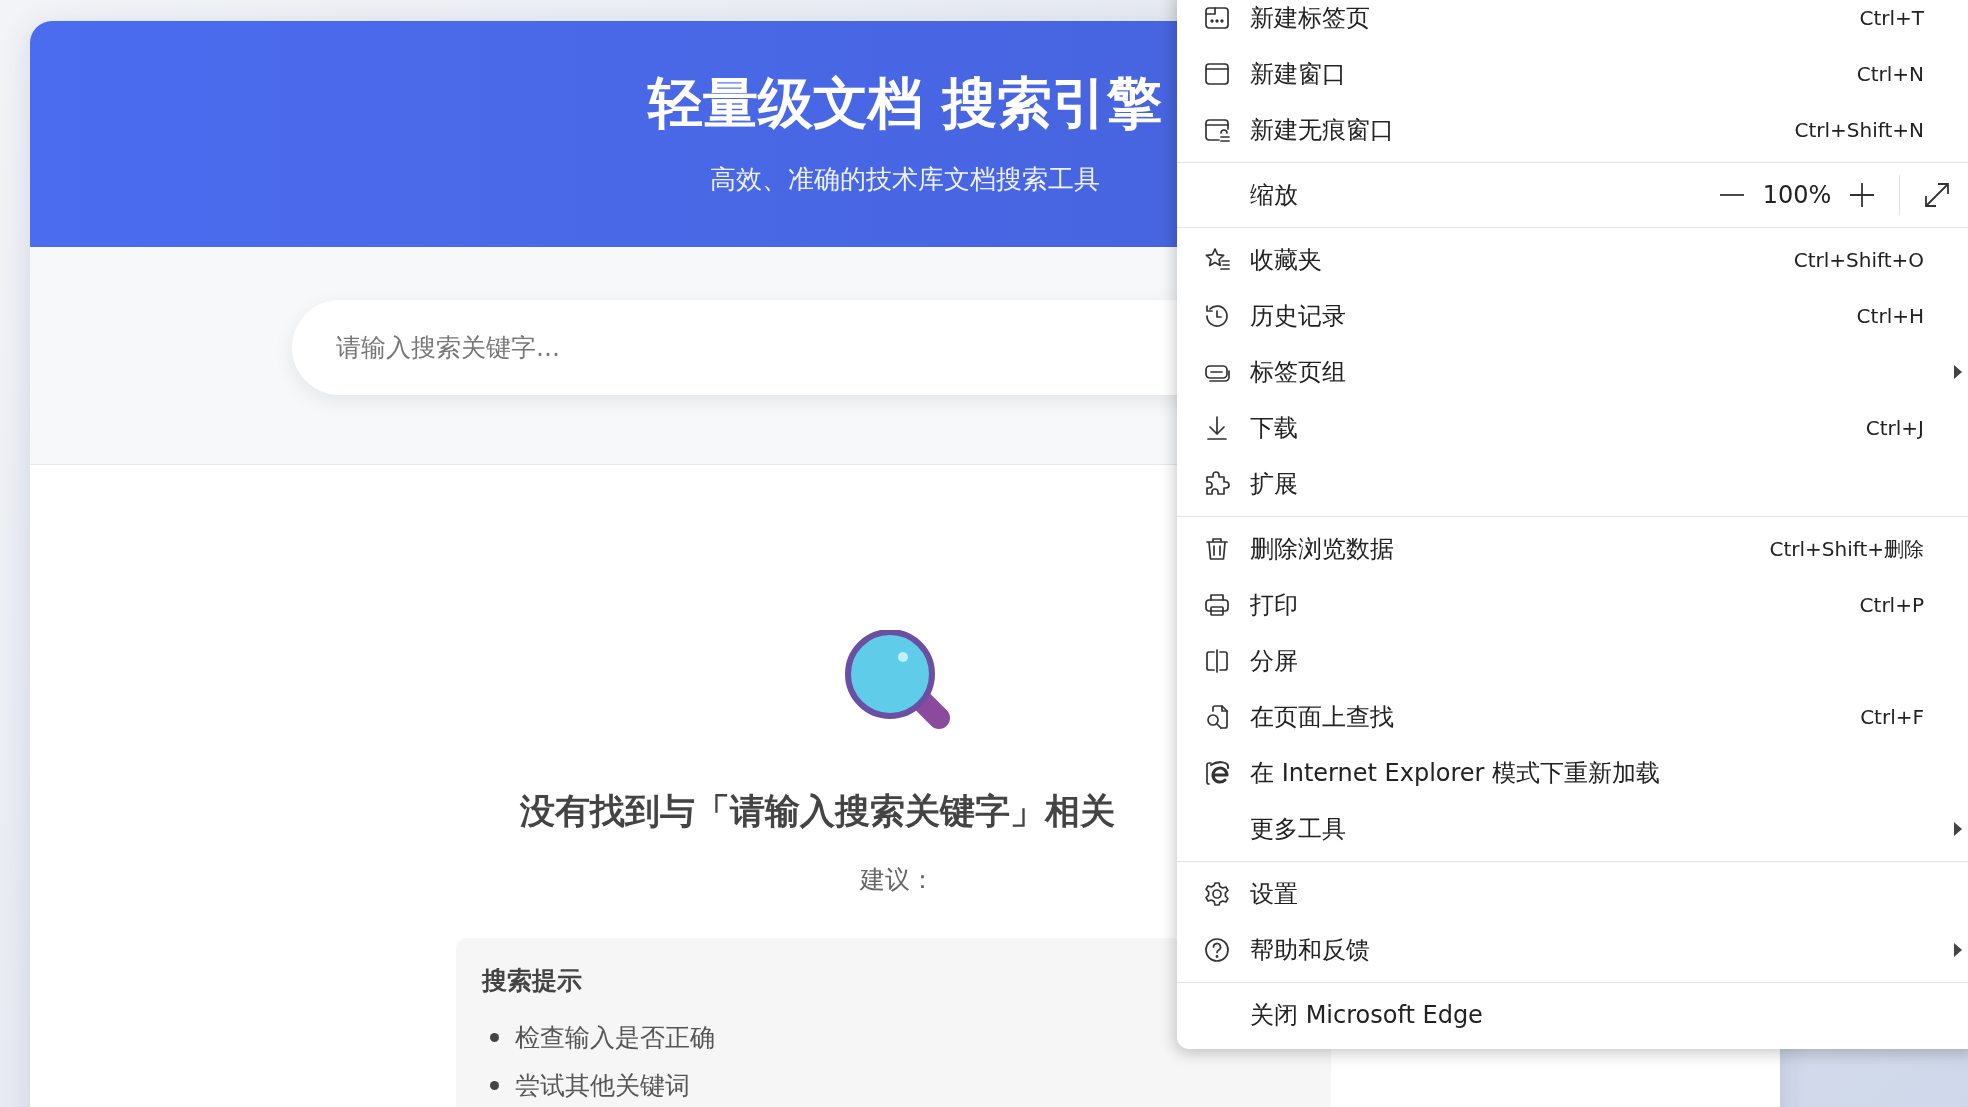 Image resolution: width=1968 pixels, height=1107 pixels. Describe the element at coordinates (1572, 23) in the screenshot. I see `menu-item: 新建标签页 Ctrl+T` at that location.